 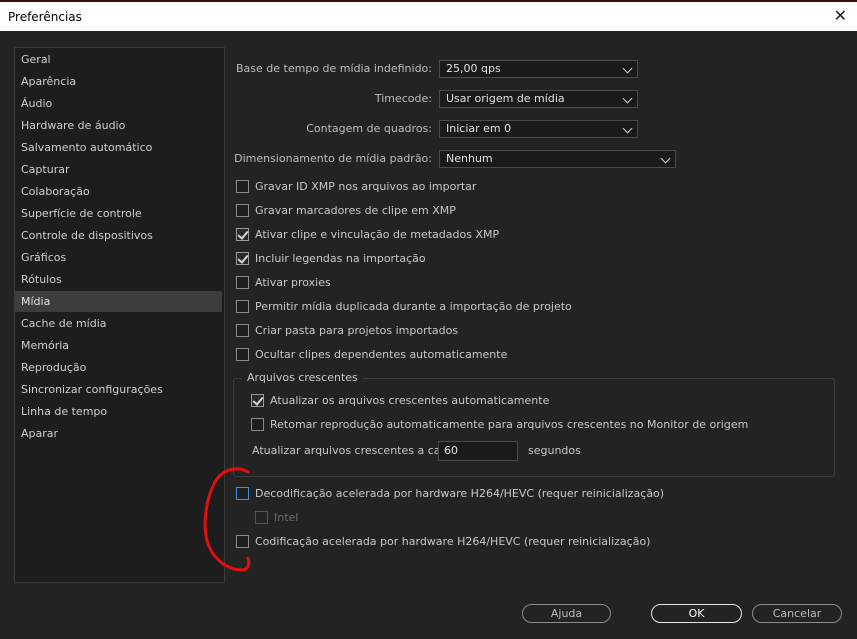 I want to click on sidebar-item-aparar: Aparar, so click(x=118, y=433).